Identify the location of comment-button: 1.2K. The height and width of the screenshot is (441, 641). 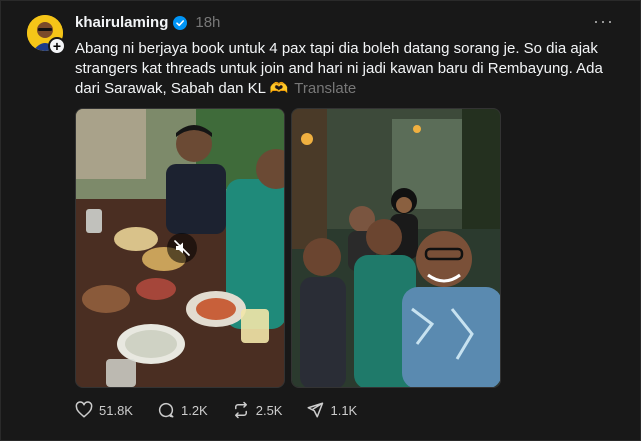
(182, 410).